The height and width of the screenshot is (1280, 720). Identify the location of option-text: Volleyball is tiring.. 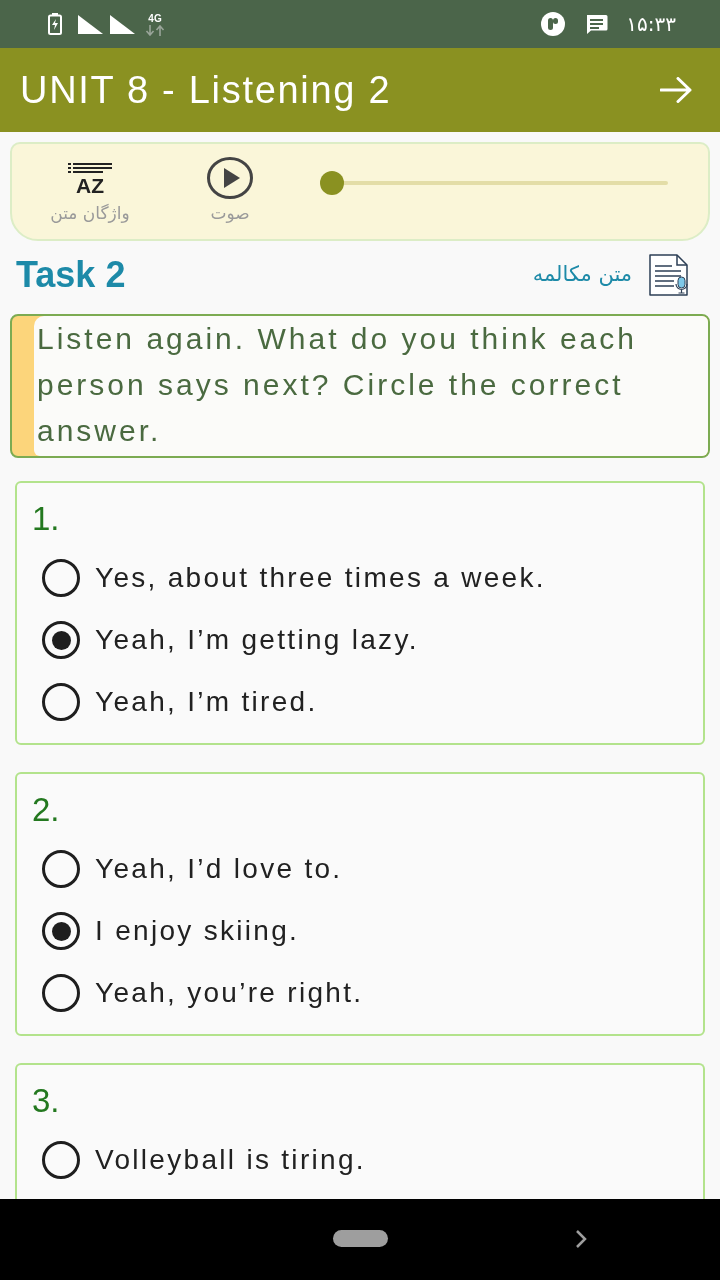
(230, 1160).